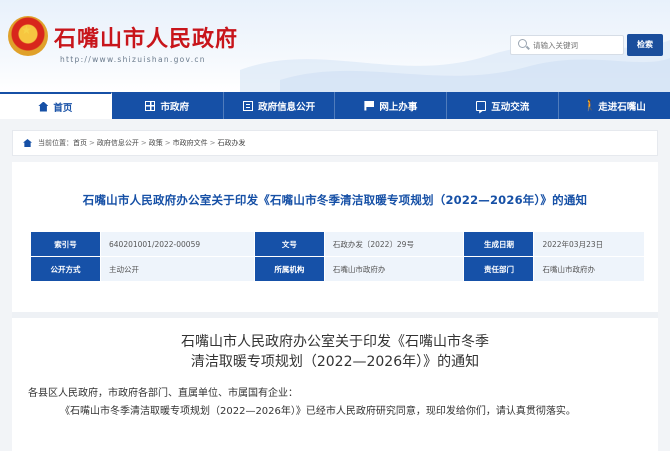 Image resolution: width=670 pixels, height=451 pixels. I want to click on nav-label: 网上办事, so click(398, 107).